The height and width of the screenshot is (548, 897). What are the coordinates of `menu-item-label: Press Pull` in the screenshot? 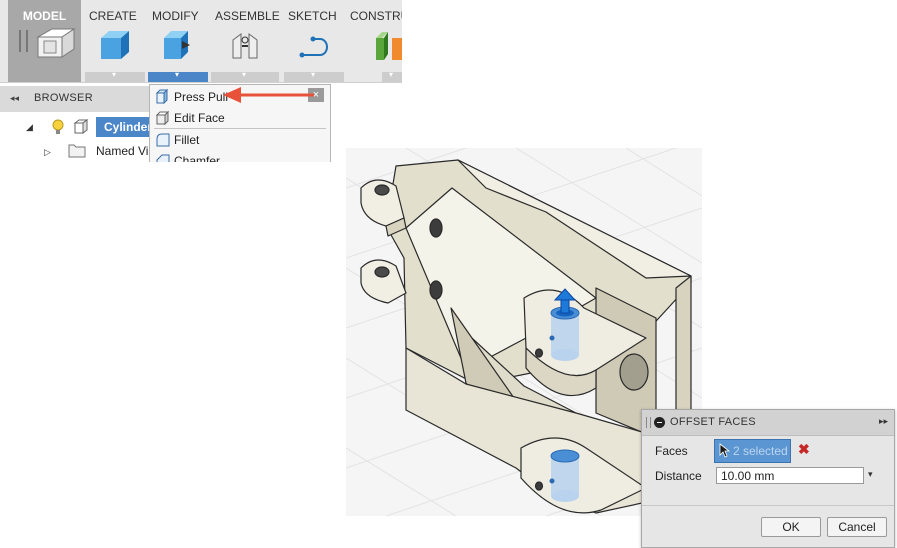 It's located at (201, 97).